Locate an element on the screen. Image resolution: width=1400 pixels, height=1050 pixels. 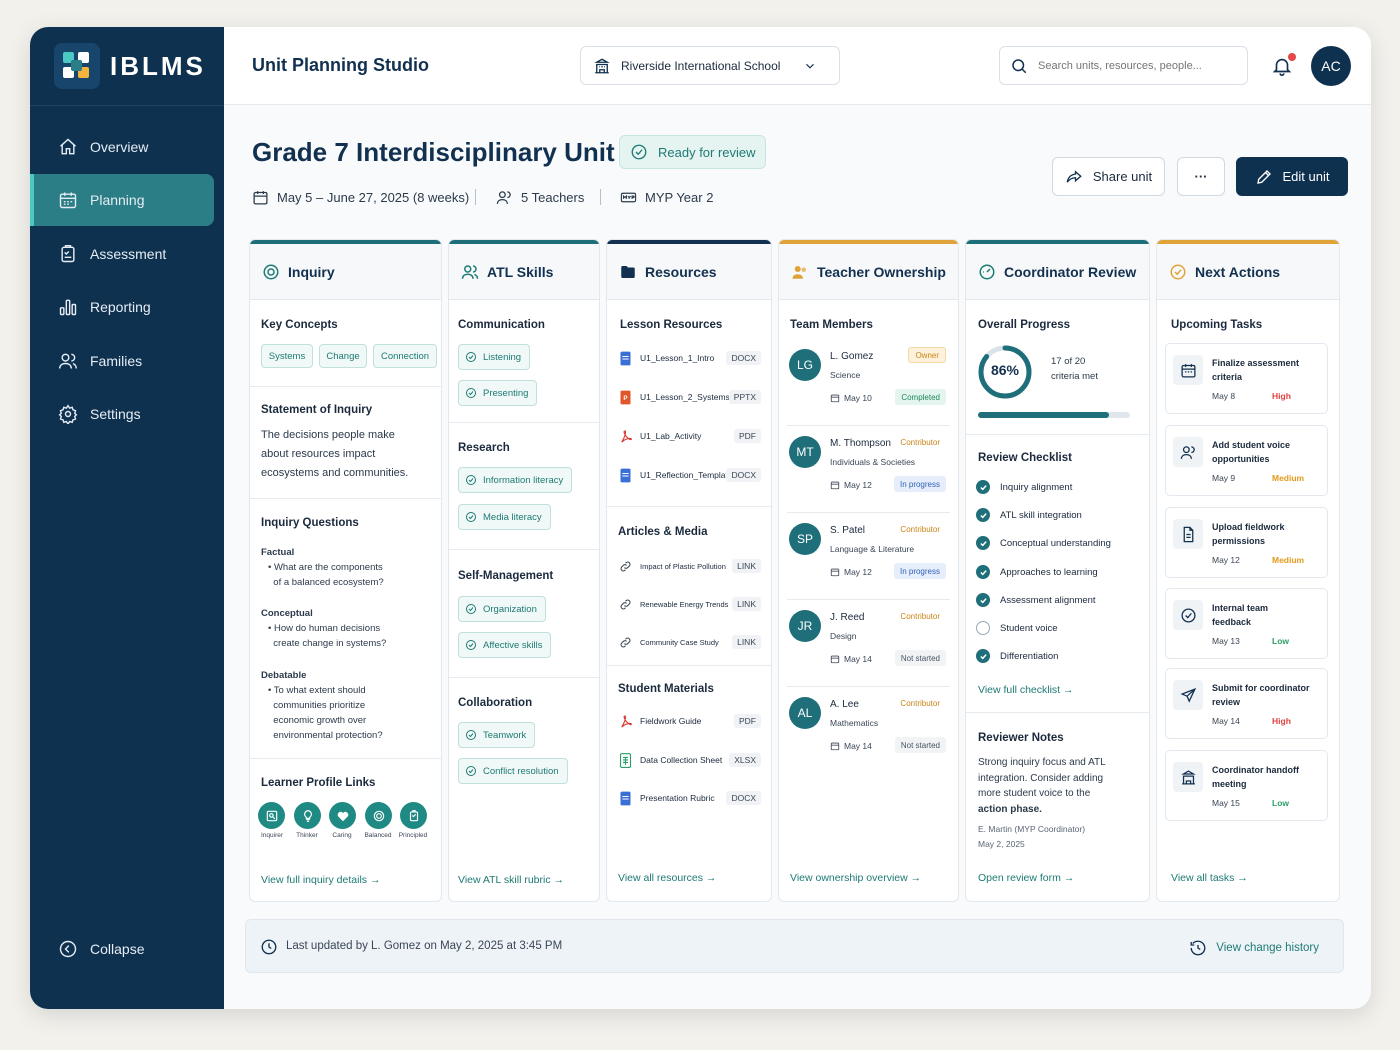
principled-icon is located at coordinates (413, 815).